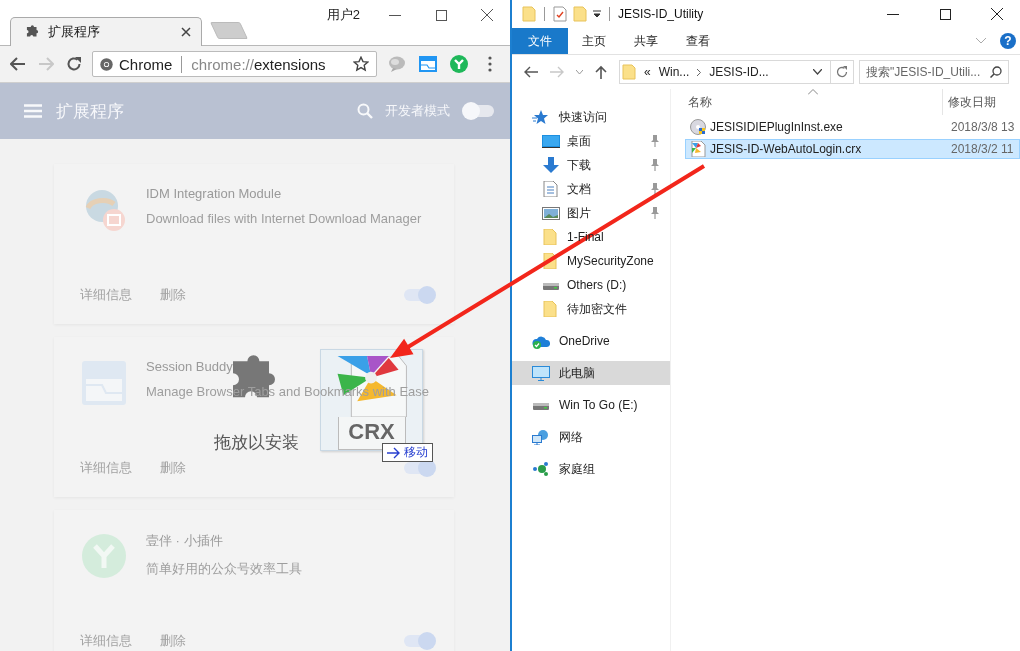 The height and width of the screenshot is (651, 1020). I want to click on nav-item: 此电脑, so click(591, 373).